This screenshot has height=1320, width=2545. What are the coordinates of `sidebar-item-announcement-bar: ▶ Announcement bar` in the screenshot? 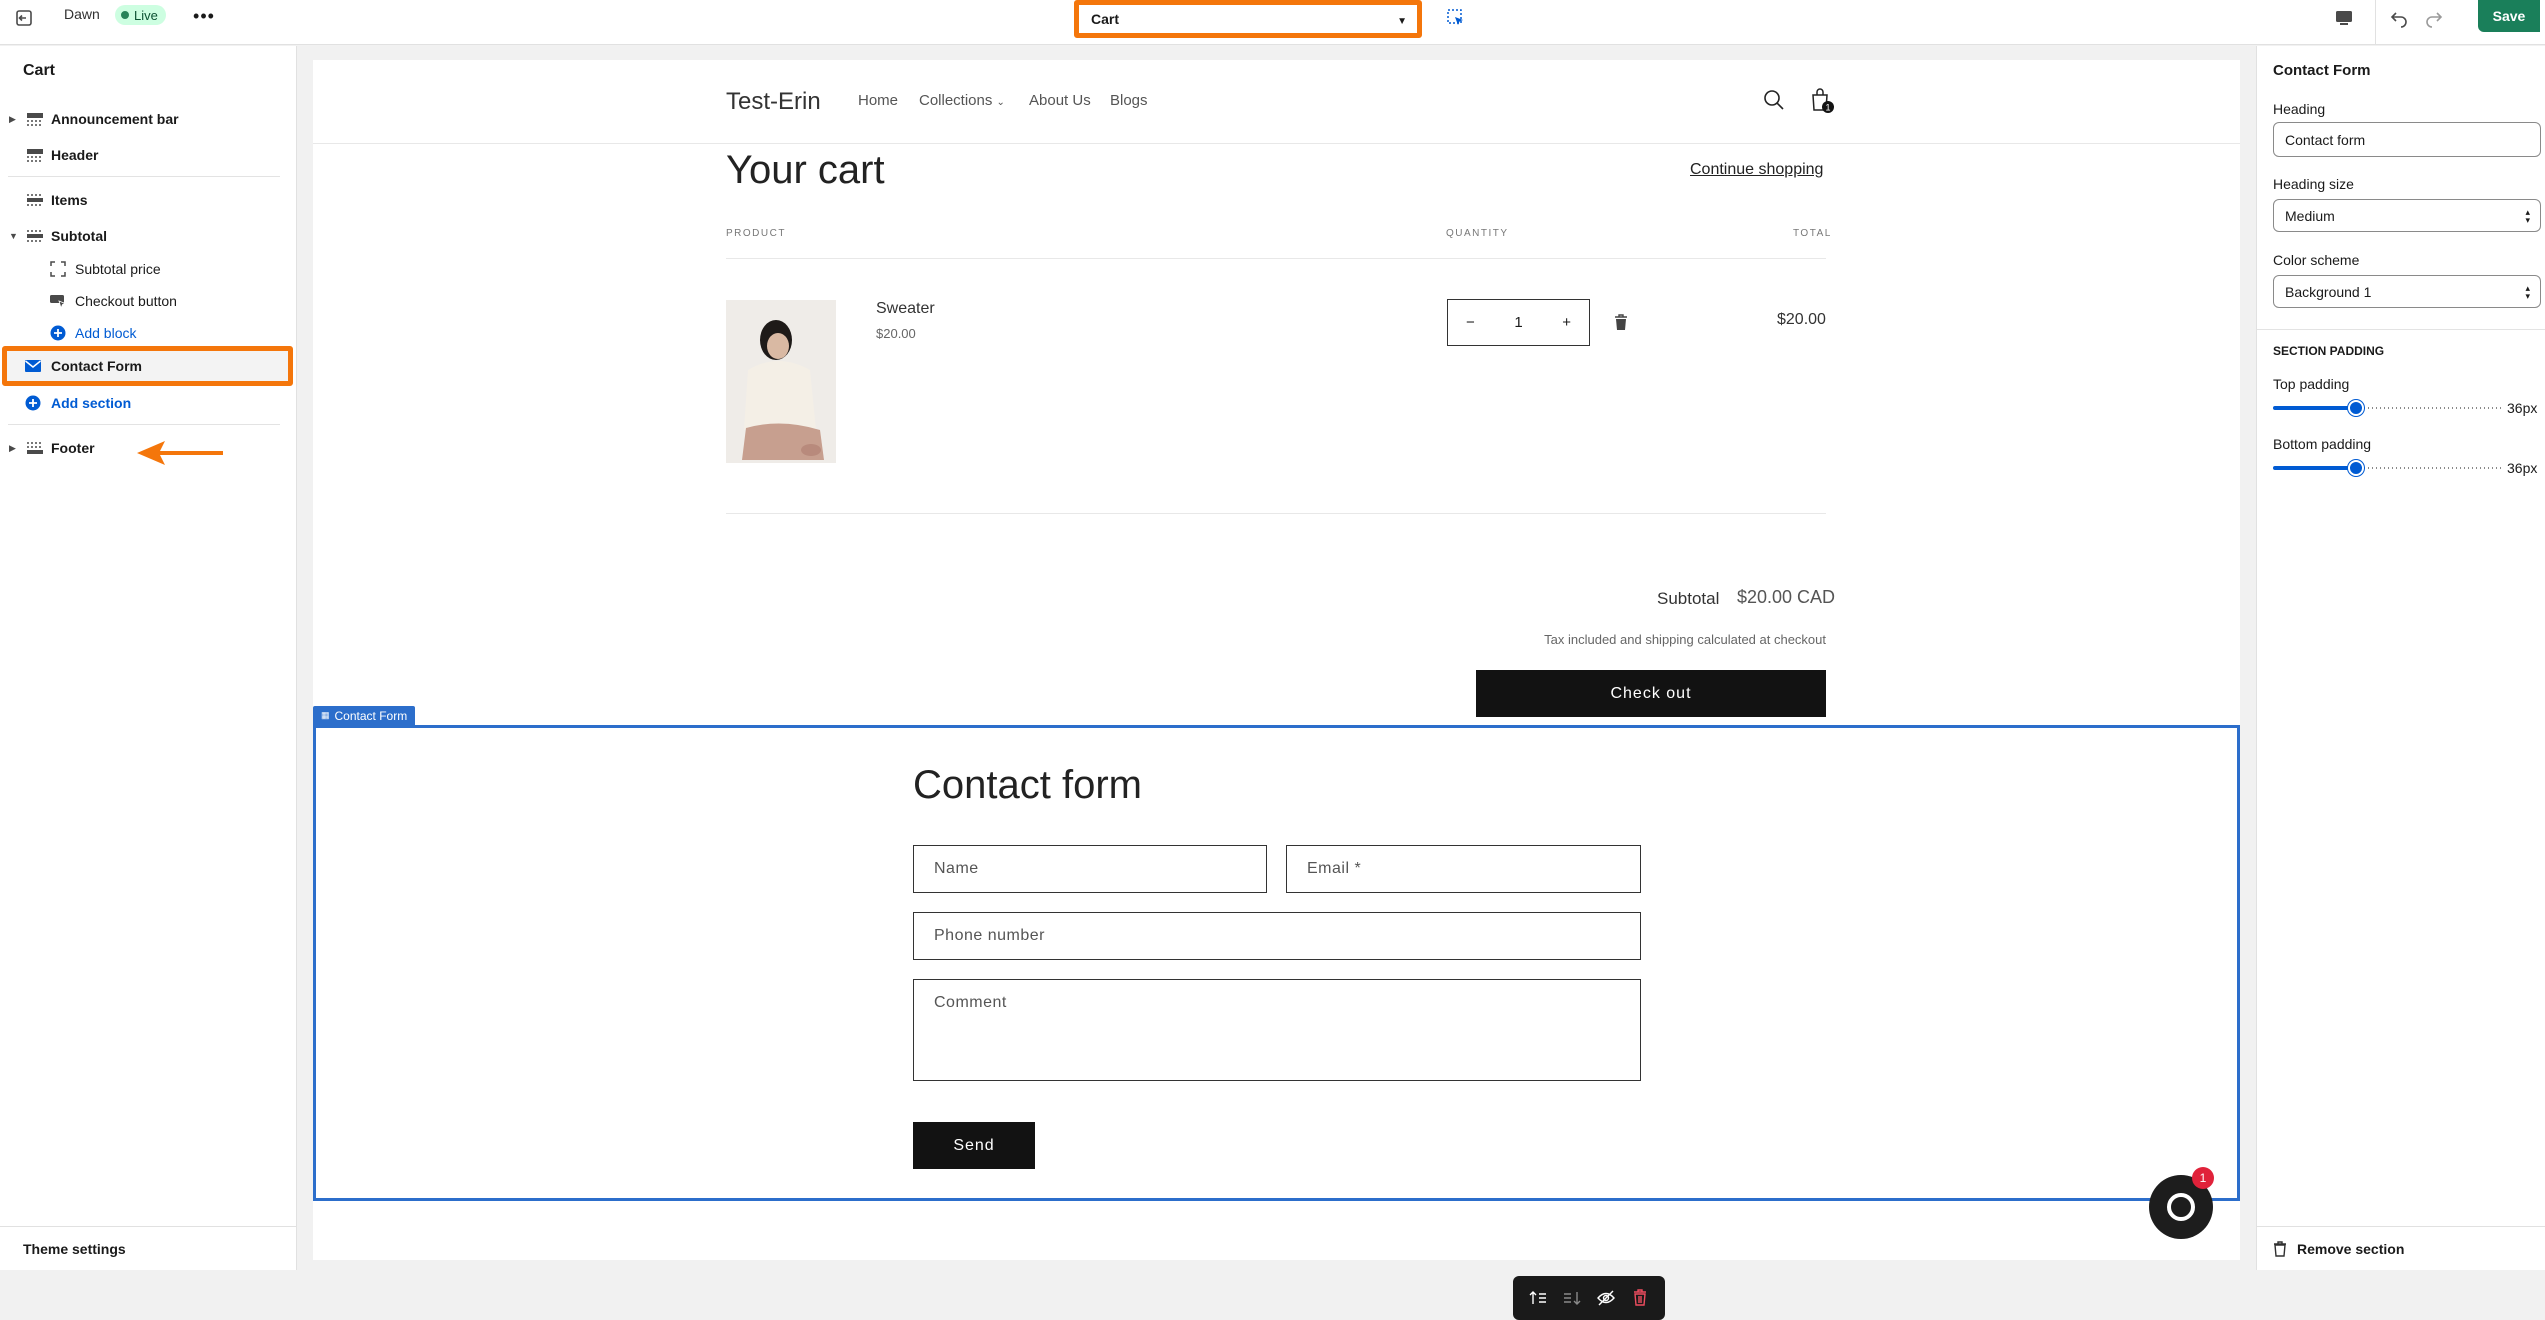 It's located at (140, 119).